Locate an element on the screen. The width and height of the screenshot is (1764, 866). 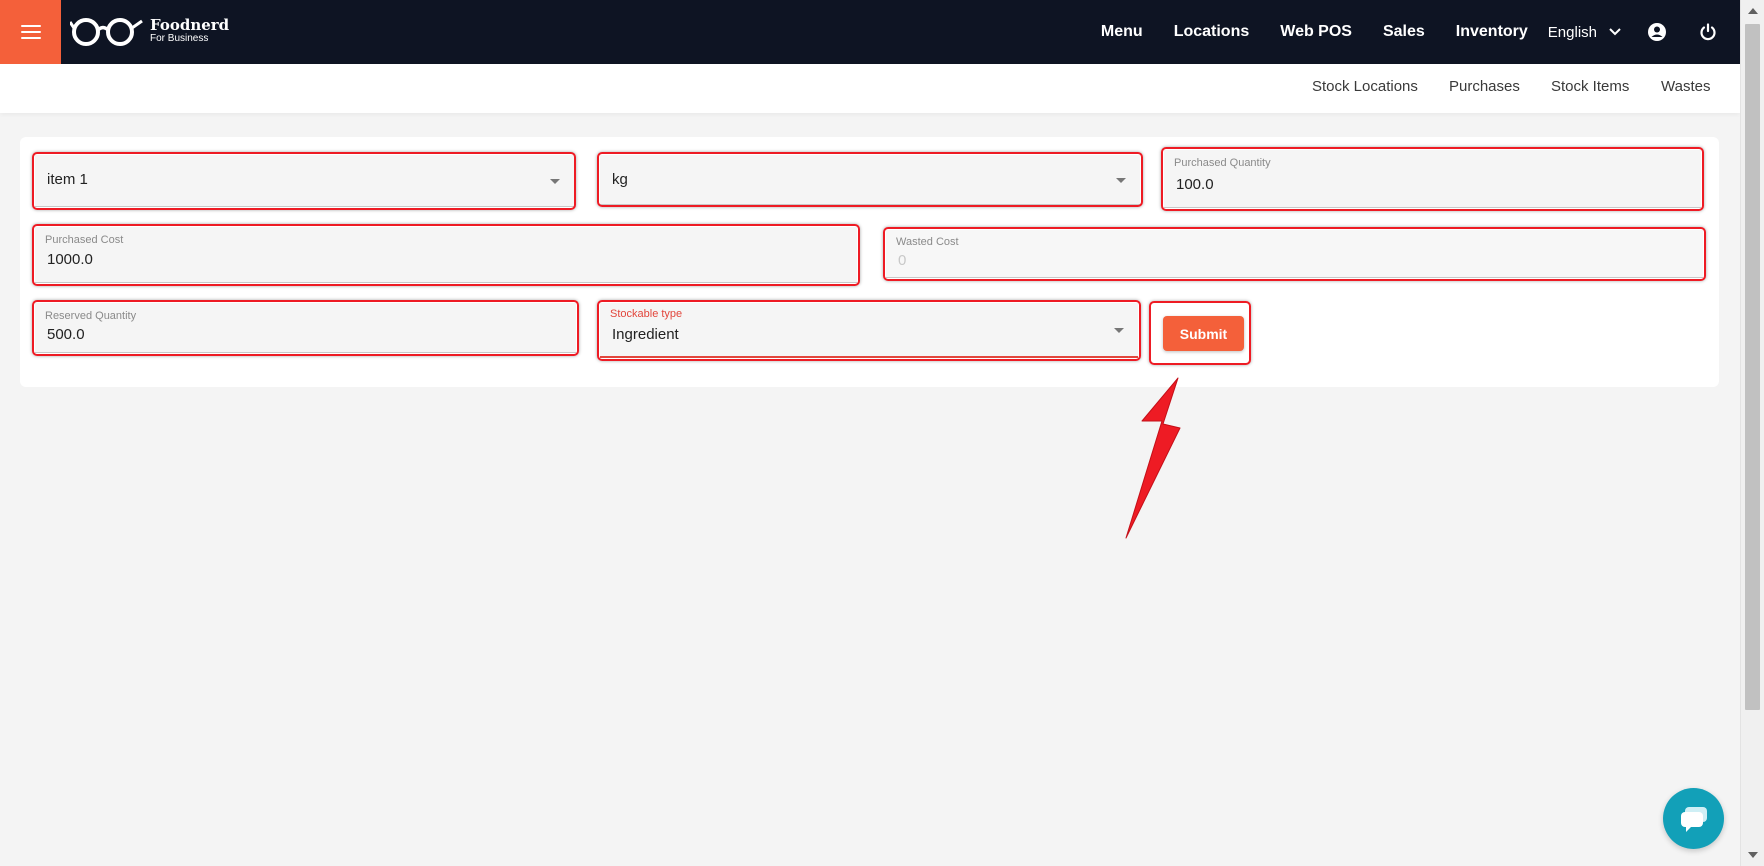
purchased-cost-label: Purchased Cost is located at coordinates (84, 240).